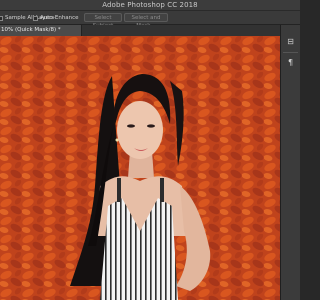 This screenshot has height=300, width=320. Describe the element at coordinates (35, 18) in the screenshot. I see `auto-enhance-checkbox` at that location.